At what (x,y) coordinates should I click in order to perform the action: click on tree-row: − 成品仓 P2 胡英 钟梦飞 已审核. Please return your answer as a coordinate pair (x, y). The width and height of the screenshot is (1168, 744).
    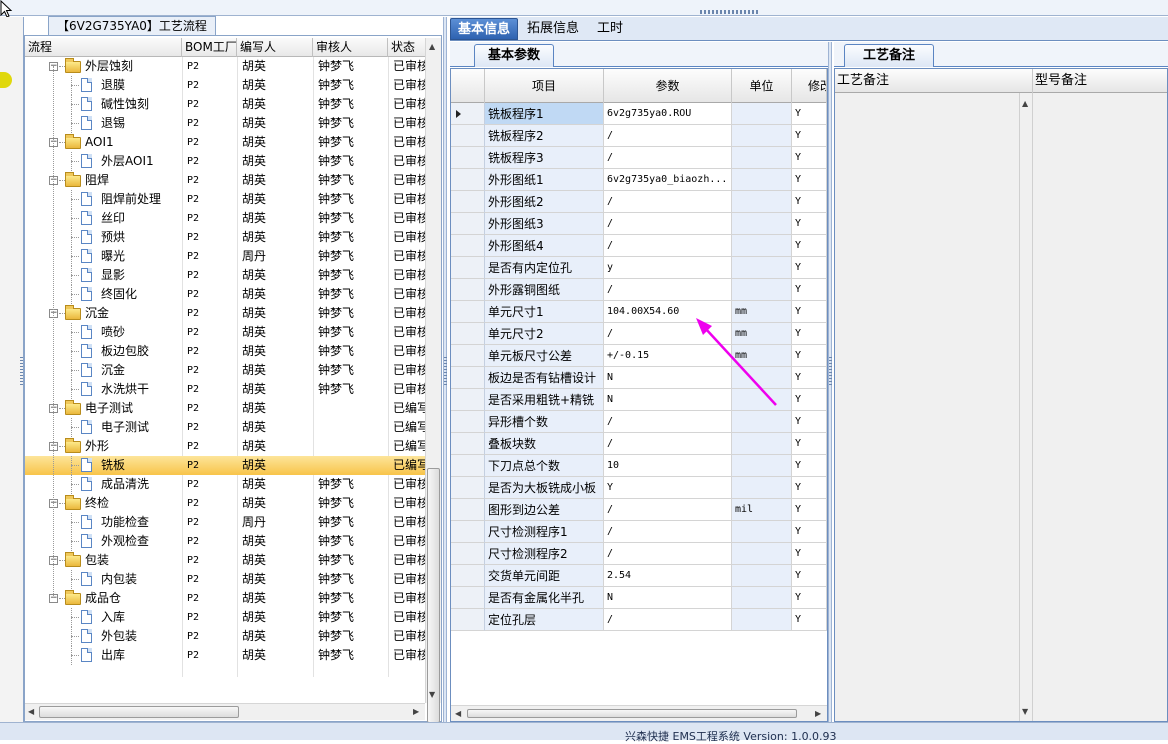
    Looking at the image, I should click on (225, 598).